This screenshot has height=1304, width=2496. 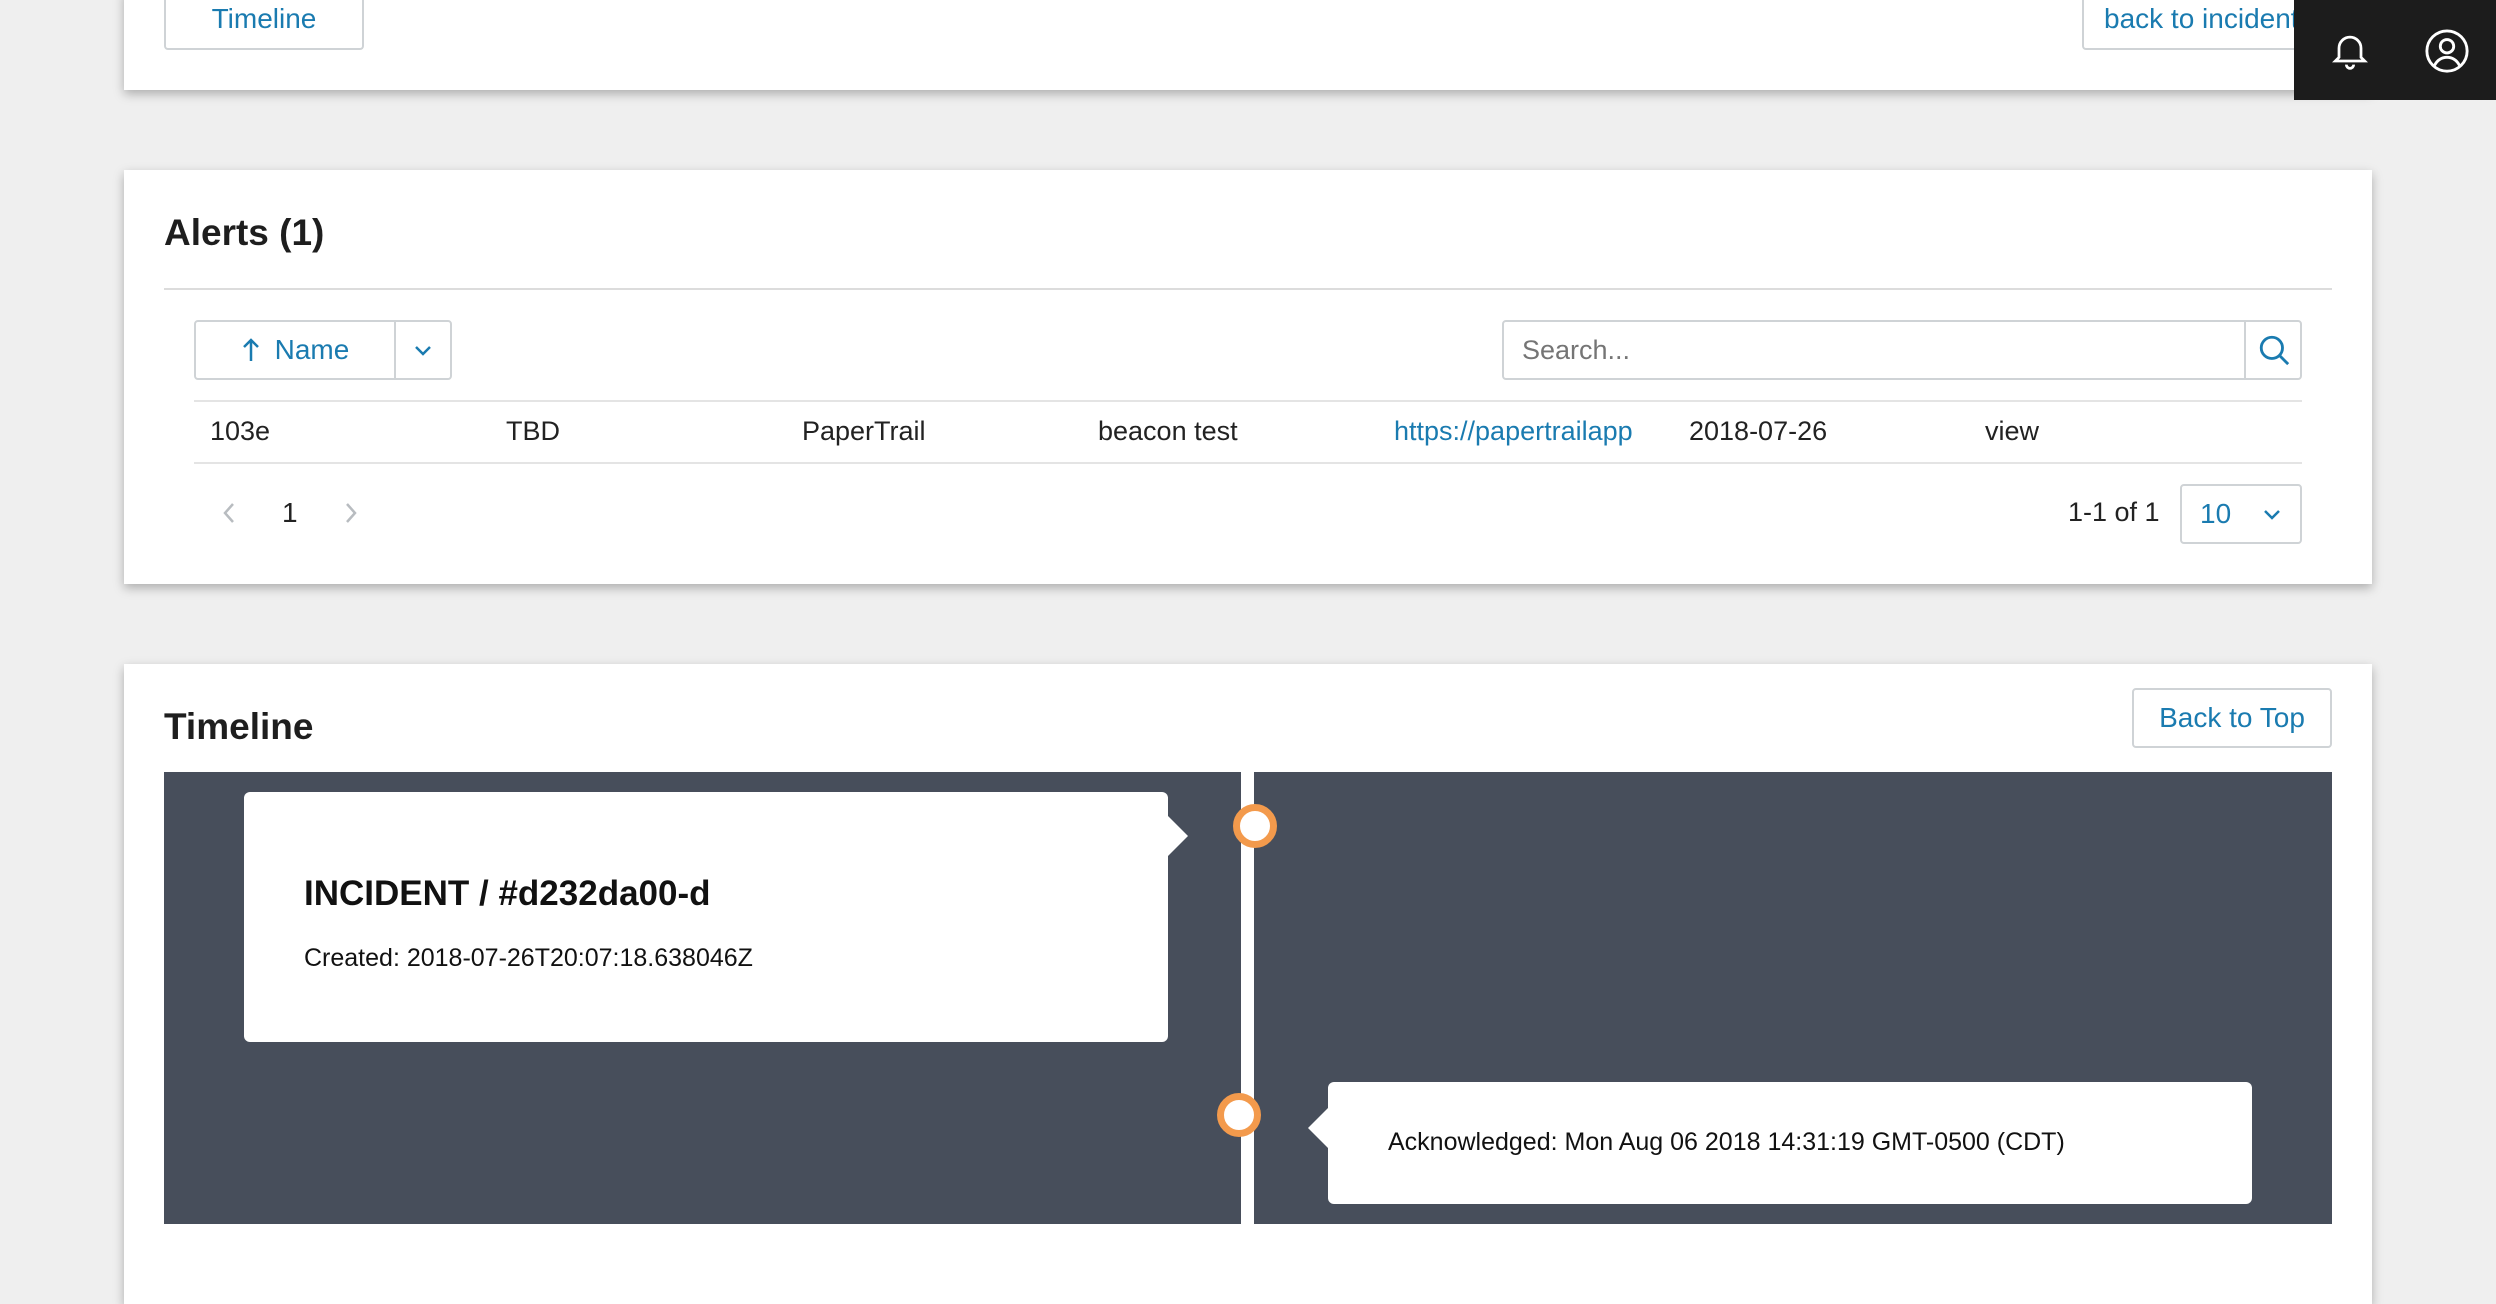 What do you see at coordinates (1168, 431) in the screenshot?
I see `alert-name: beacon test` at bounding box center [1168, 431].